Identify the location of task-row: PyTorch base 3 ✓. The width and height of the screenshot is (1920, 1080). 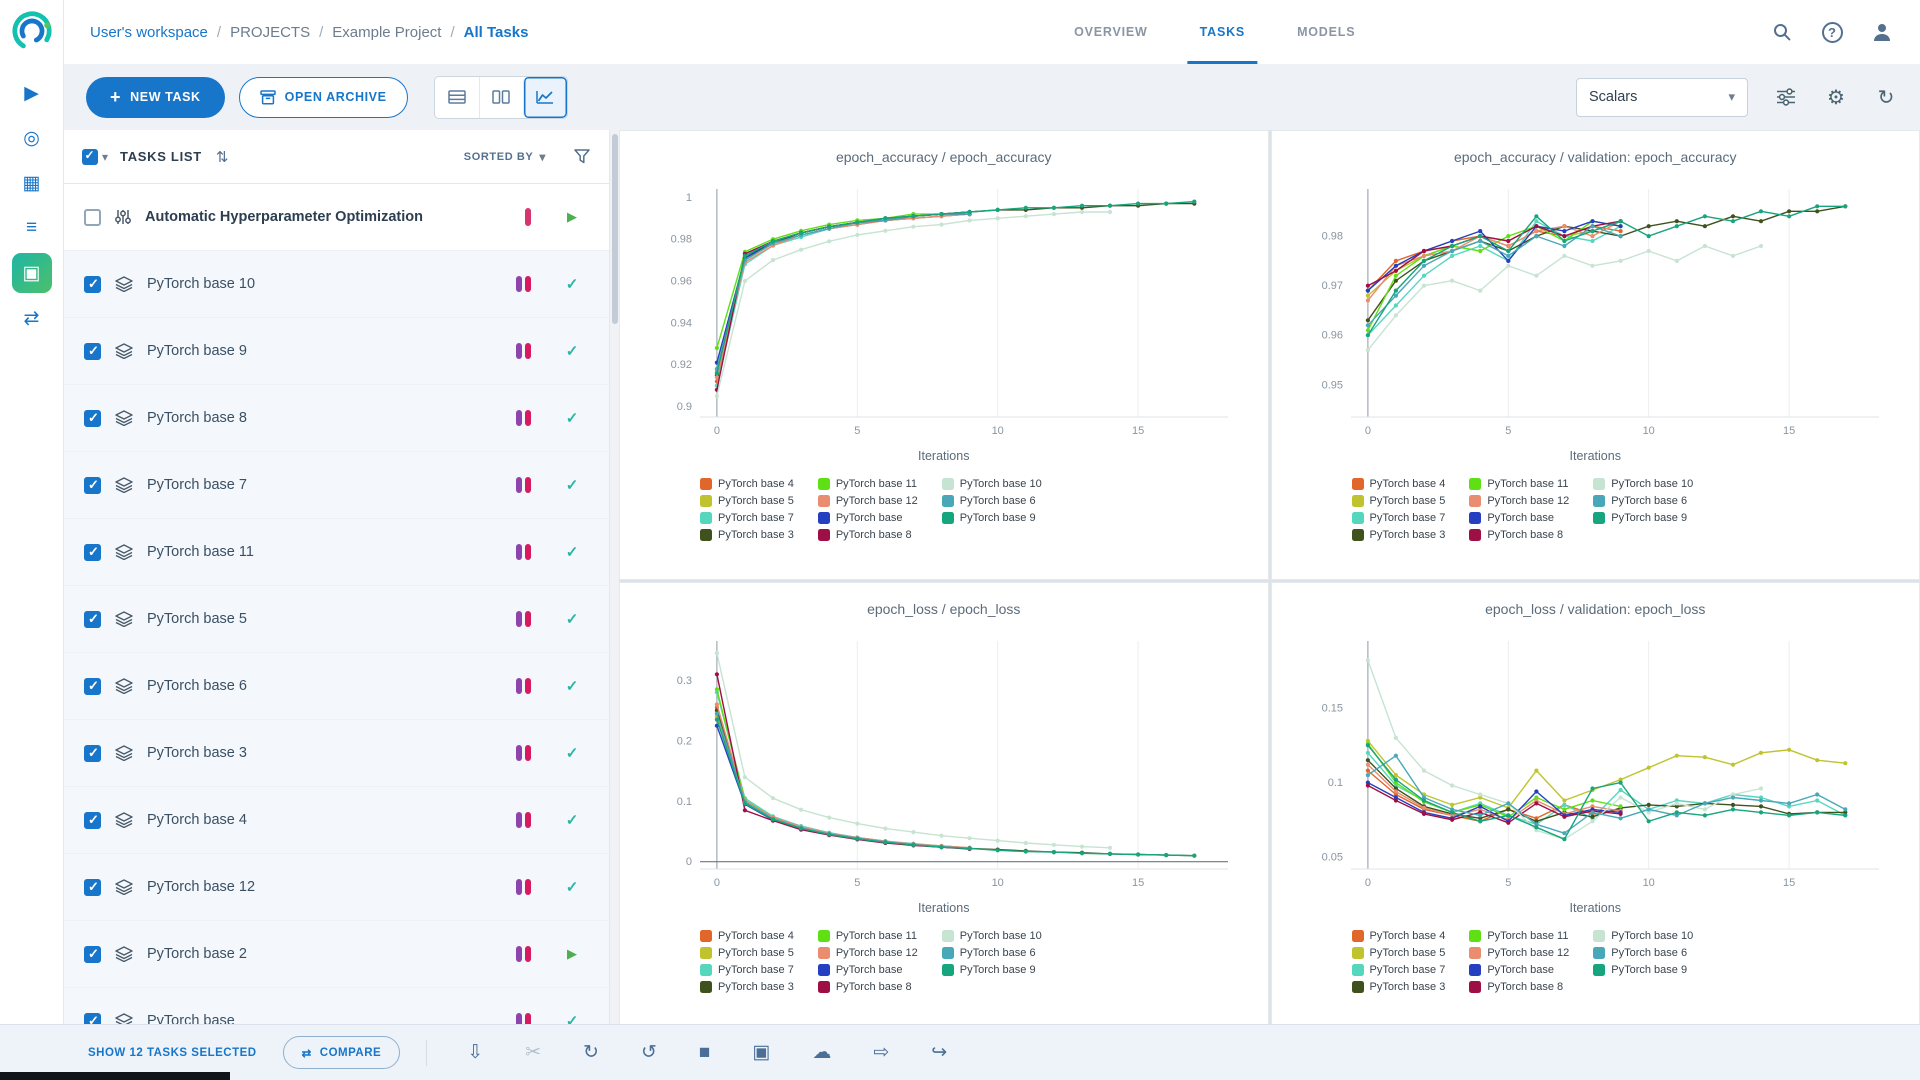
(336, 753).